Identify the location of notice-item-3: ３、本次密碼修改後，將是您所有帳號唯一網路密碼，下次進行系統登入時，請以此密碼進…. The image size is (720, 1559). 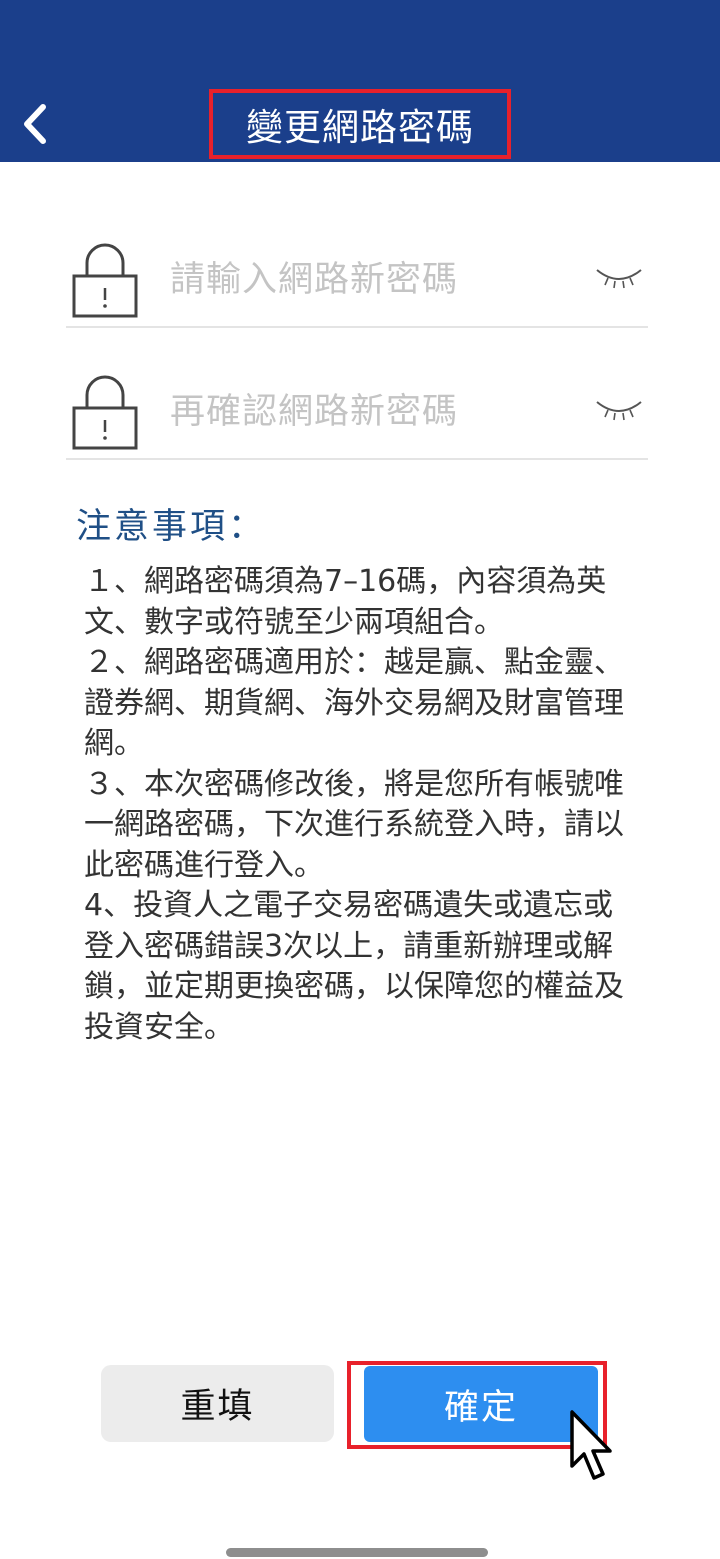
(354, 824).